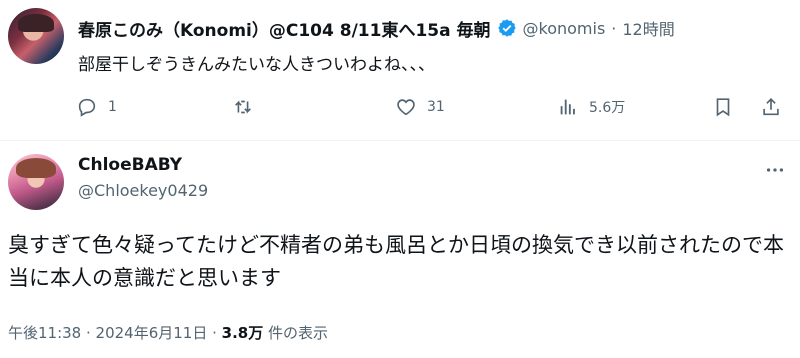 The height and width of the screenshot is (358, 800). I want to click on timestamp: 12時間, so click(648, 28).